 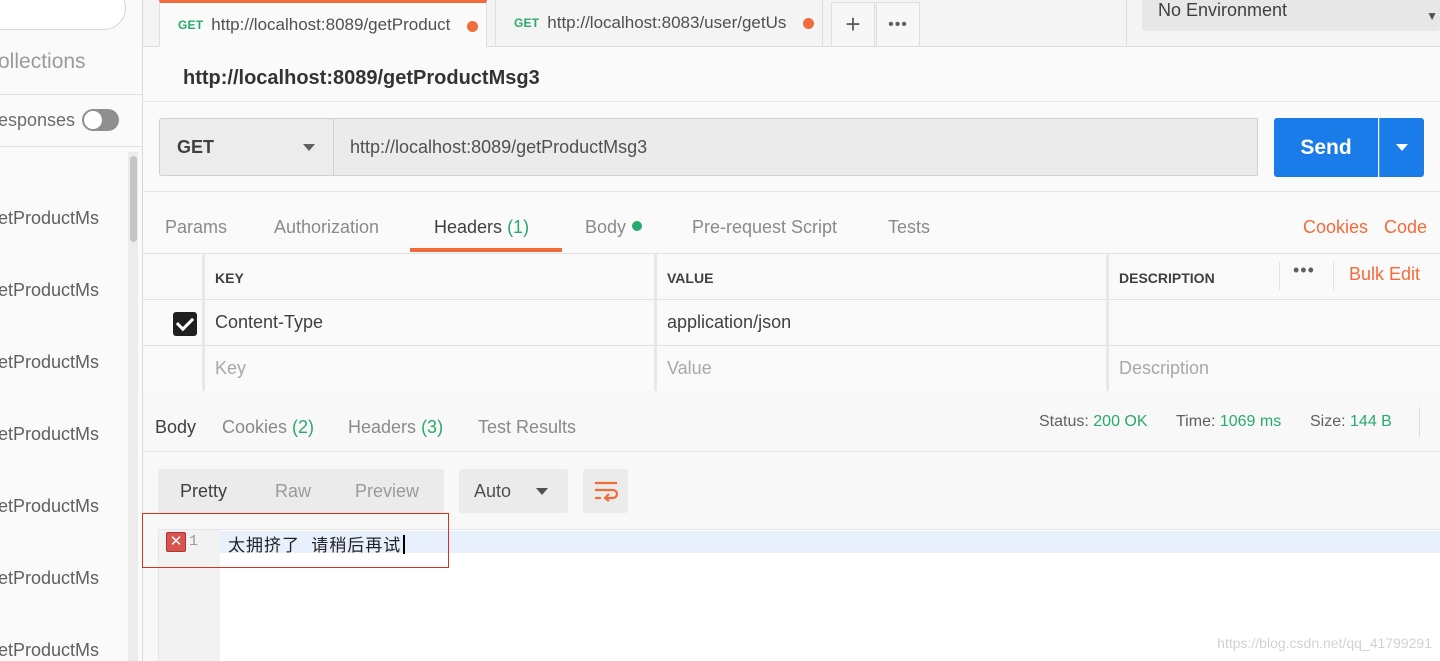 I want to click on request-tab: GET http://localhost:8089/getProduct, so click(x=323, y=23).